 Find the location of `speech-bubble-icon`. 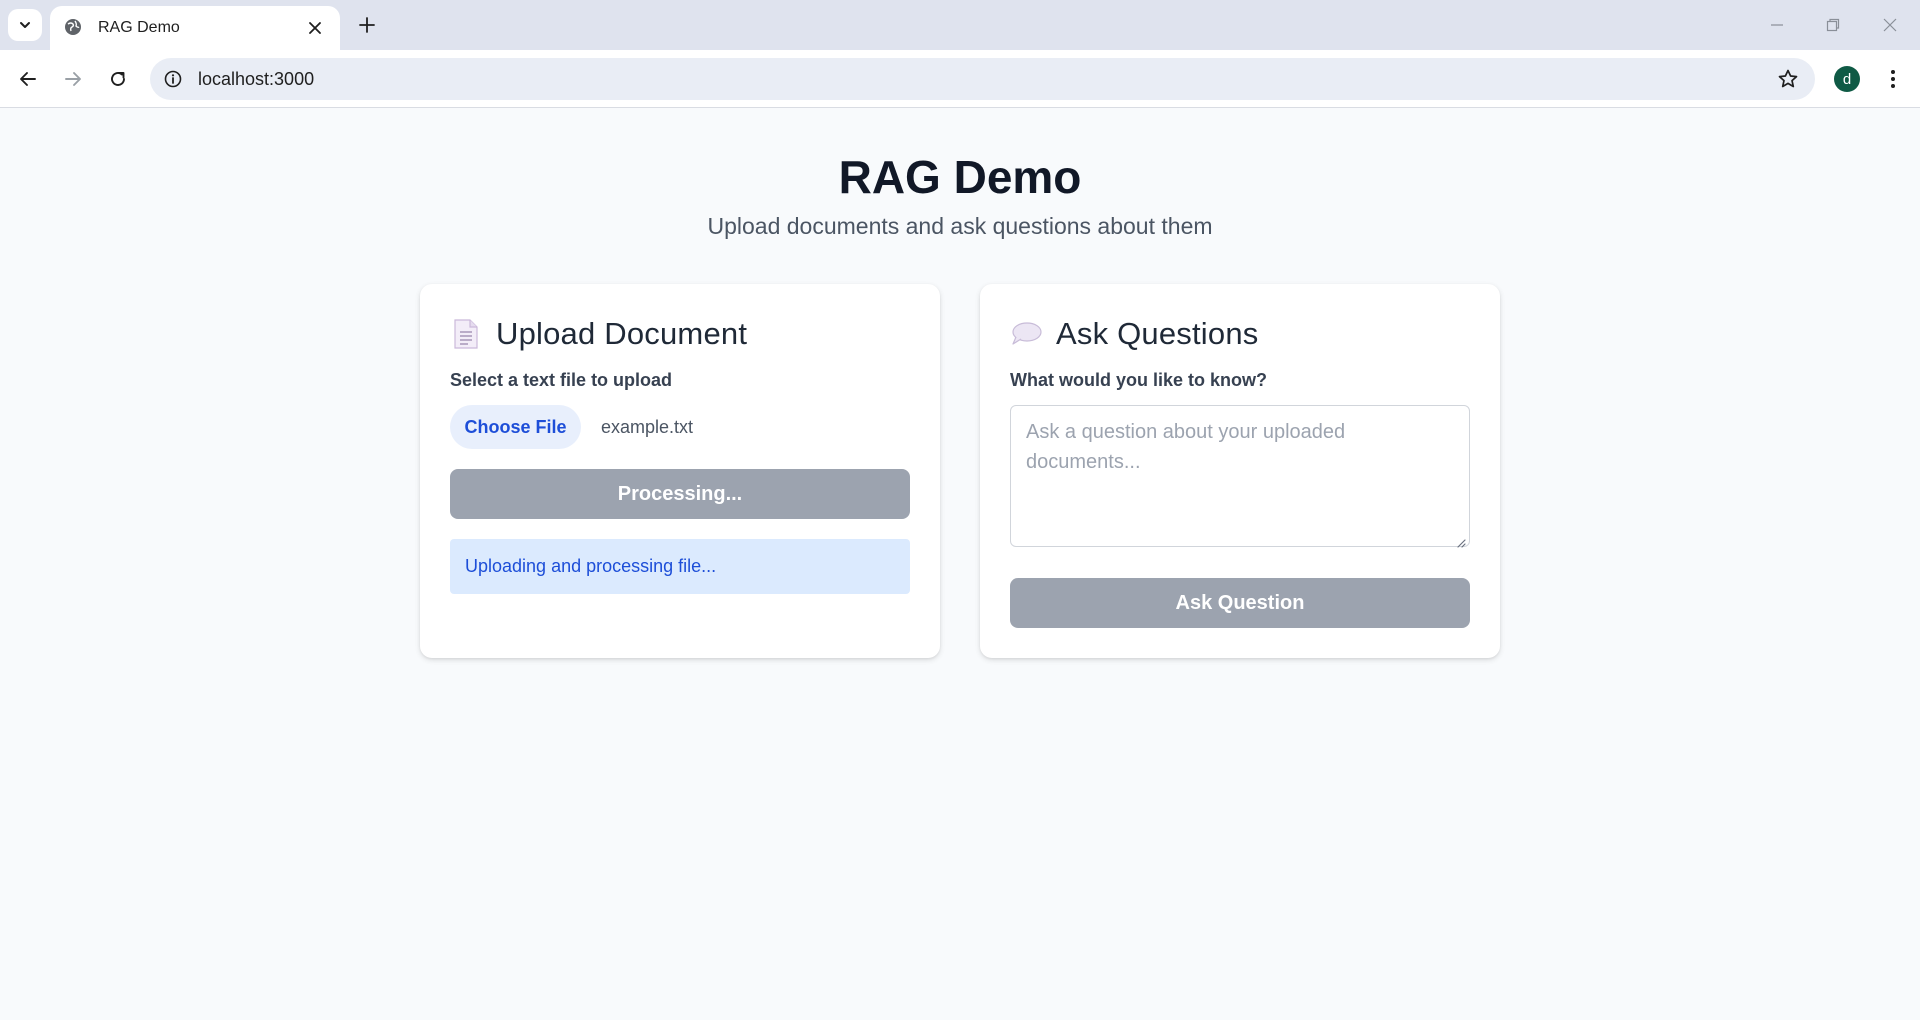

speech-bubble-icon is located at coordinates (1026, 334).